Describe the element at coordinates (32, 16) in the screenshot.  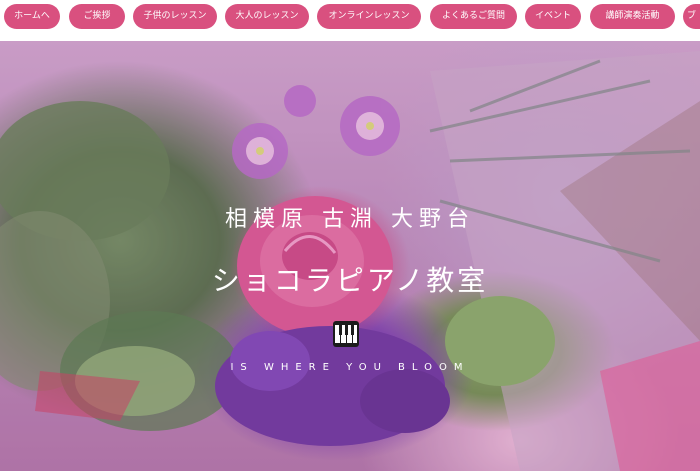
I see `nav-item-home: ホームへ` at that location.